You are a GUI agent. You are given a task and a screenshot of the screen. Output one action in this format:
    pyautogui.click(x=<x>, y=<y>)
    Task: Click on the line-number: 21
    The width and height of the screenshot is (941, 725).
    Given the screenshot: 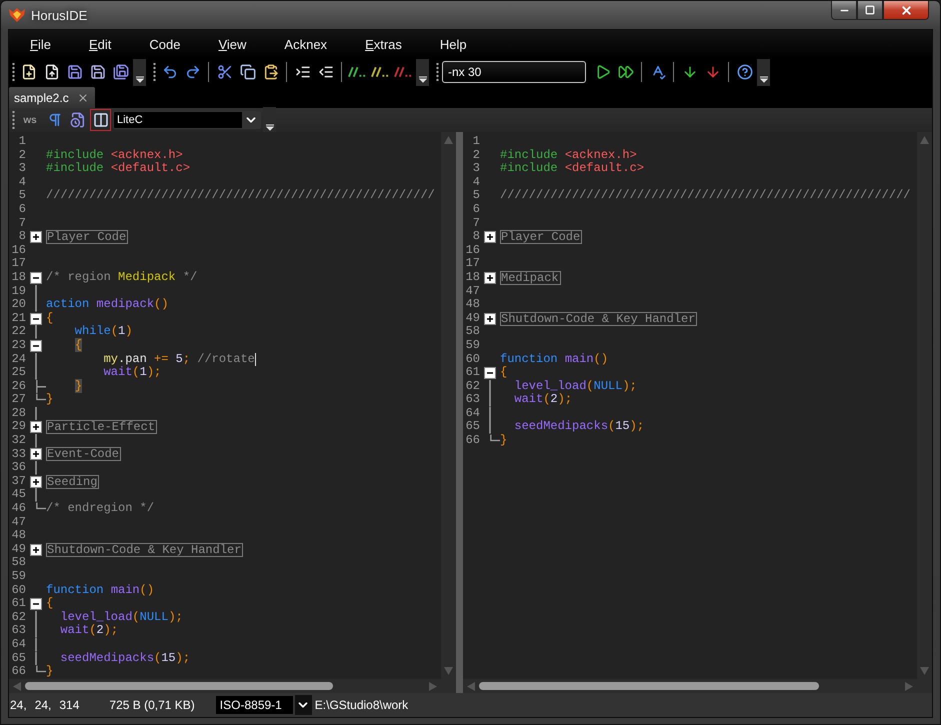 What is the action you would take?
    pyautogui.click(x=18, y=319)
    